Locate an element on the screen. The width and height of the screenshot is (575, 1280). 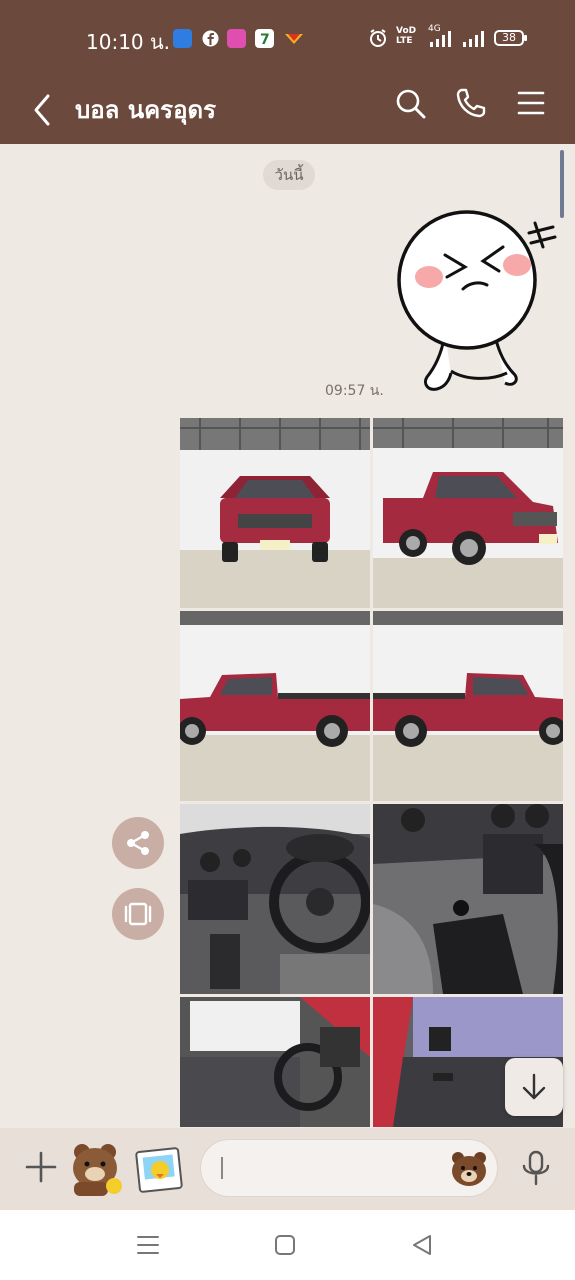
home-icon is located at coordinates (285, 1247).